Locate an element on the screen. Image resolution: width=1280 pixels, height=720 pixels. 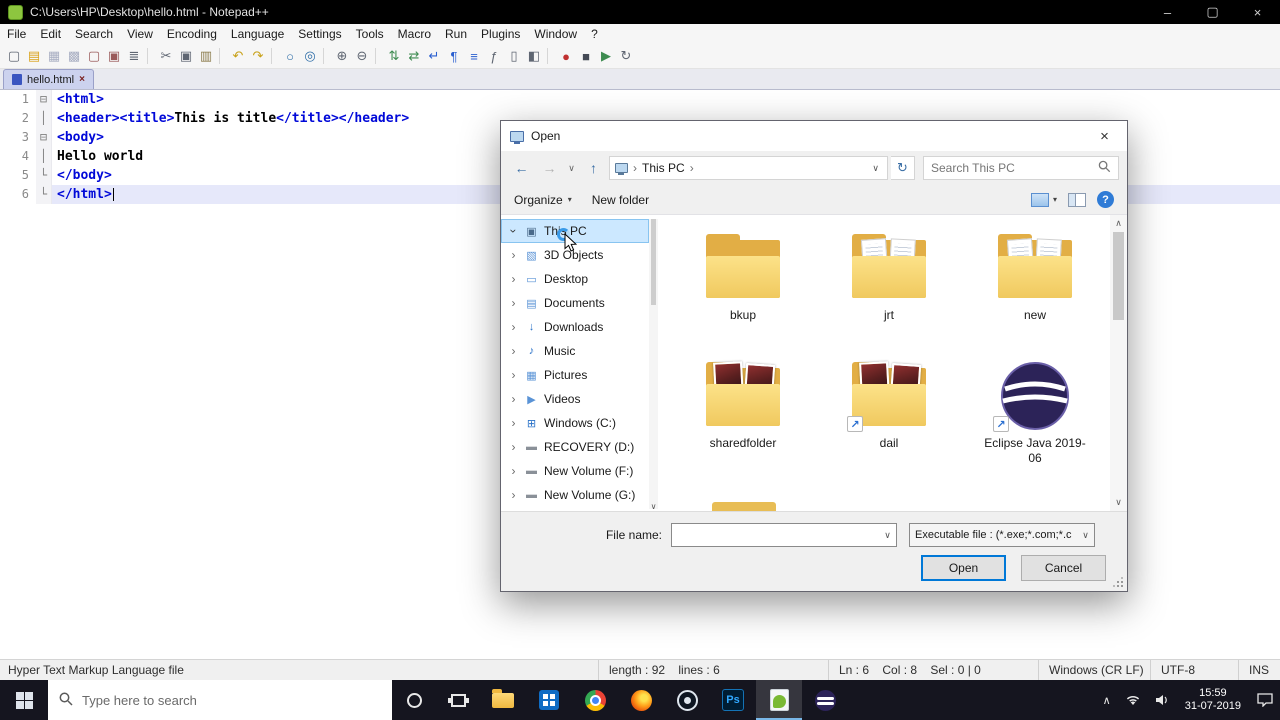
preview-pane-icon is located at coordinates (1077, 199).